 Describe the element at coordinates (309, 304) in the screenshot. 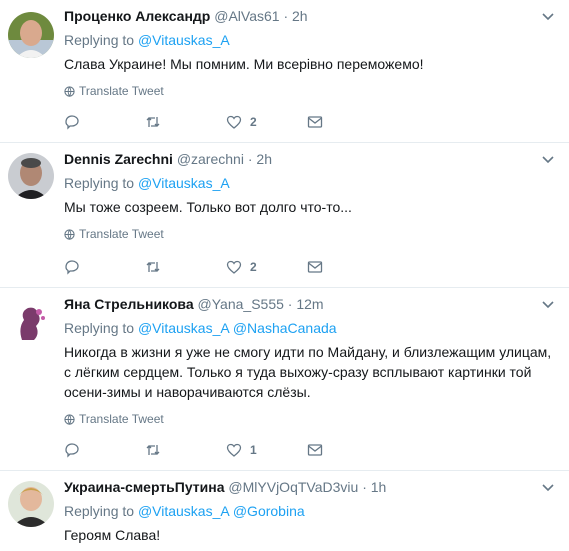

I see `timestamp: 12m` at that location.